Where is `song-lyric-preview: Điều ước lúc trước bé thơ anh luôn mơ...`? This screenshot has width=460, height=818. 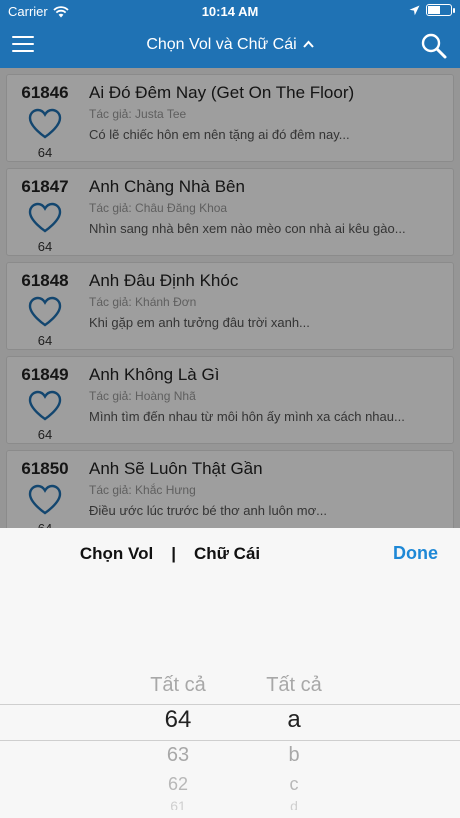
song-lyric-preview: Điều ước lúc trước bé thơ anh luôn mơ... is located at coordinates (208, 510).